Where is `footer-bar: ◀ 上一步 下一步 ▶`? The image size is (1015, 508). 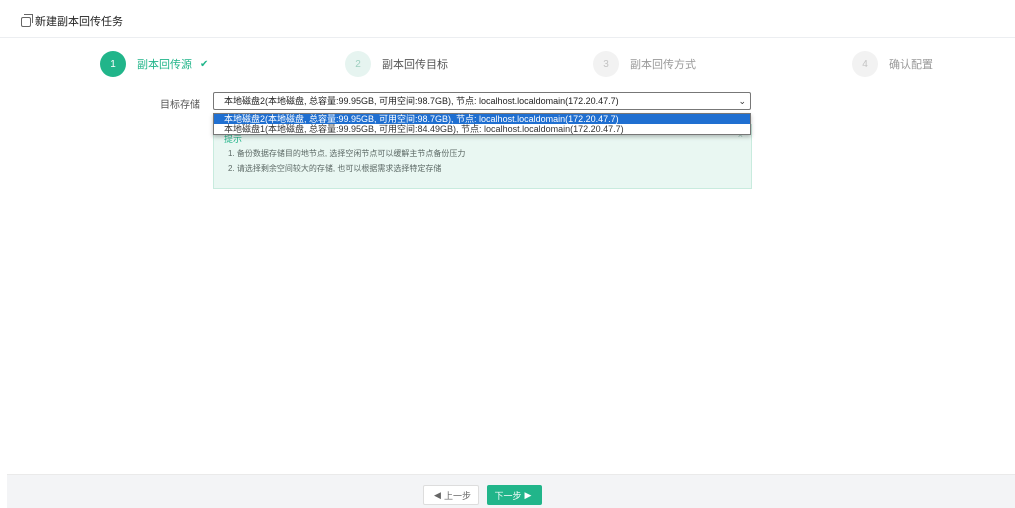 footer-bar: ◀ 上一步 下一步 ▶ is located at coordinates (511, 491).